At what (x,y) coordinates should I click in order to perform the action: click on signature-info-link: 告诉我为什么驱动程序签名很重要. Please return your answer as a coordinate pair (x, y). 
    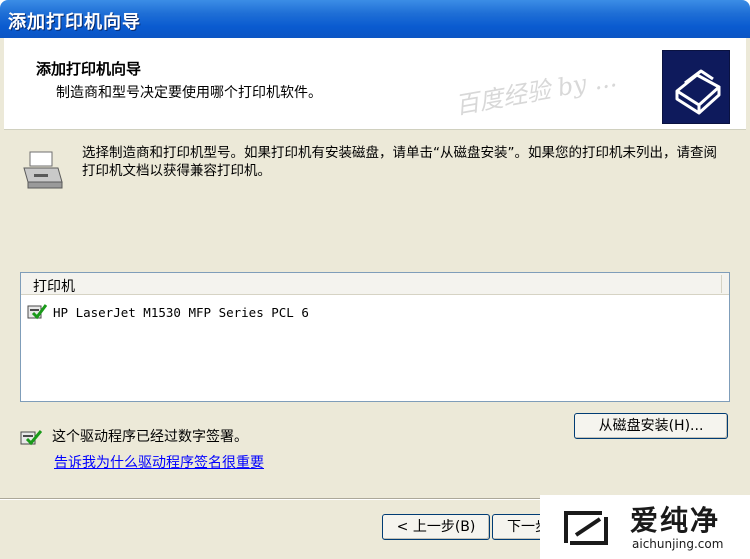
    Looking at the image, I should click on (159, 462).